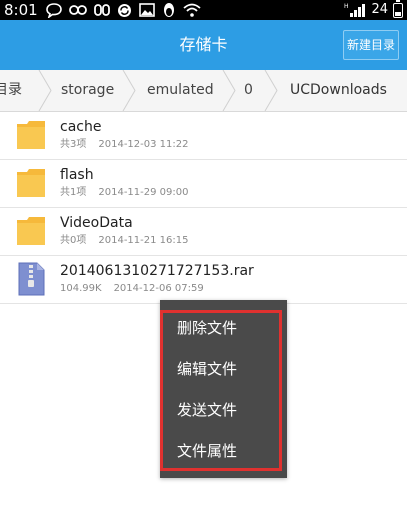 The image size is (407, 521). Describe the element at coordinates (223, 328) in the screenshot. I see `menu-item-delete-file: 删除文件` at that location.